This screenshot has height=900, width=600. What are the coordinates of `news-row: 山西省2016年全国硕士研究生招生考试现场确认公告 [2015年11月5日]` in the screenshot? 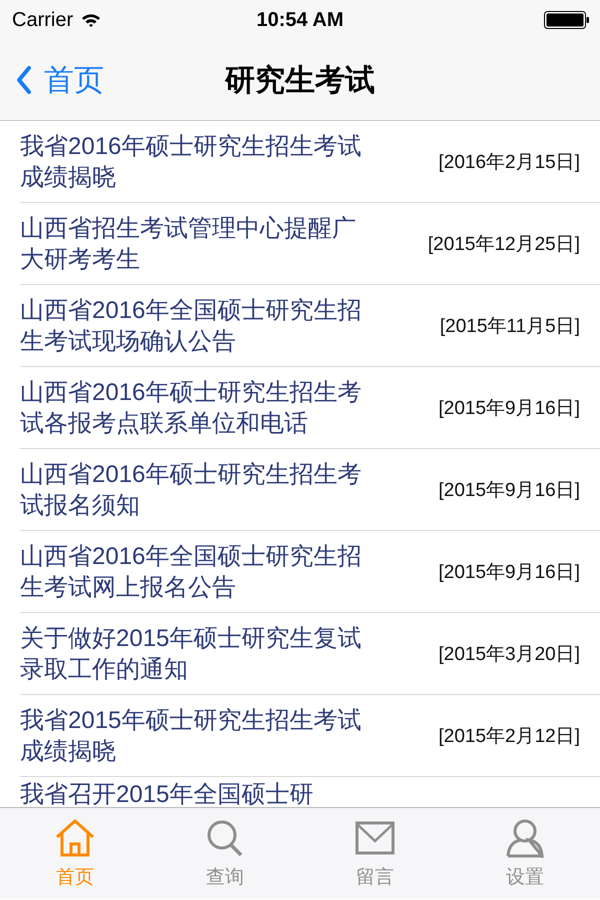 It's located at (310, 326).